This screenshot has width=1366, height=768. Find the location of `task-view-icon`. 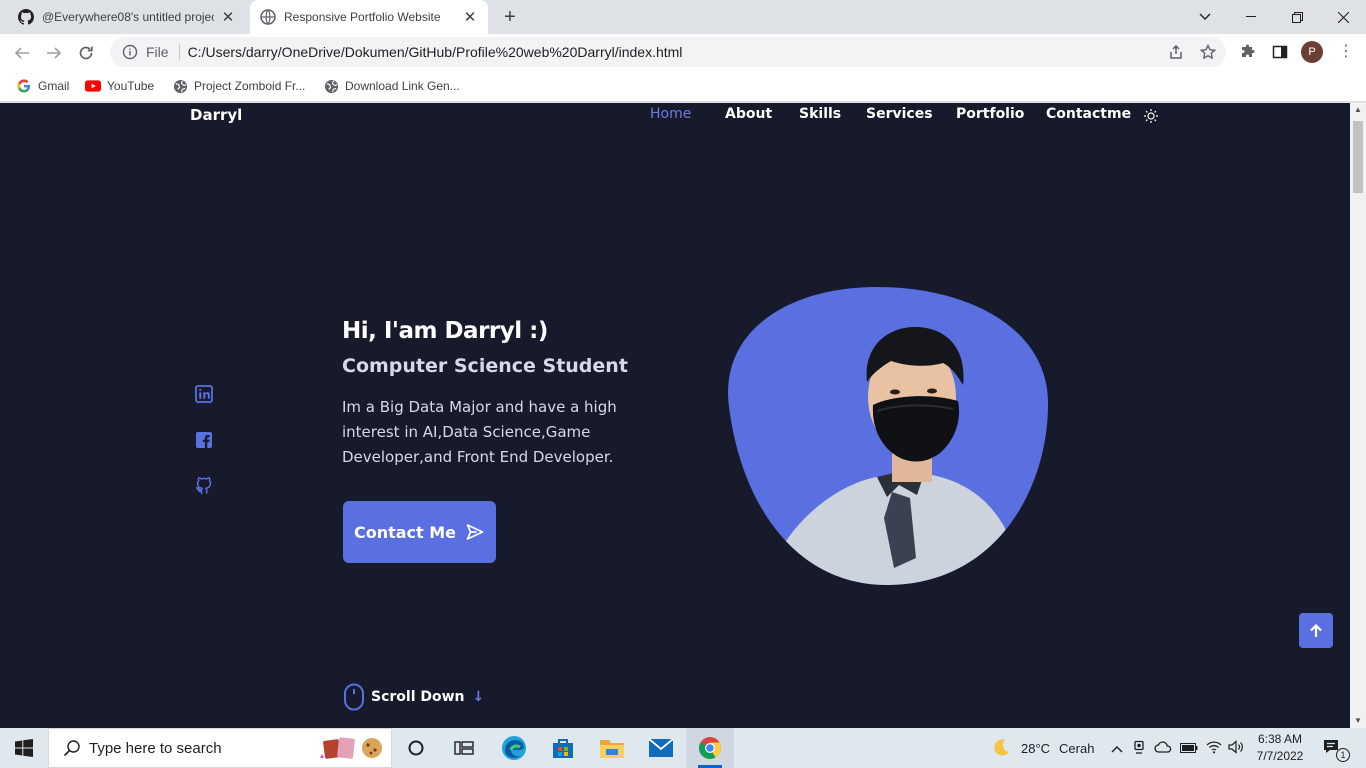

task-view-icon is located at coordinates (464, 748).